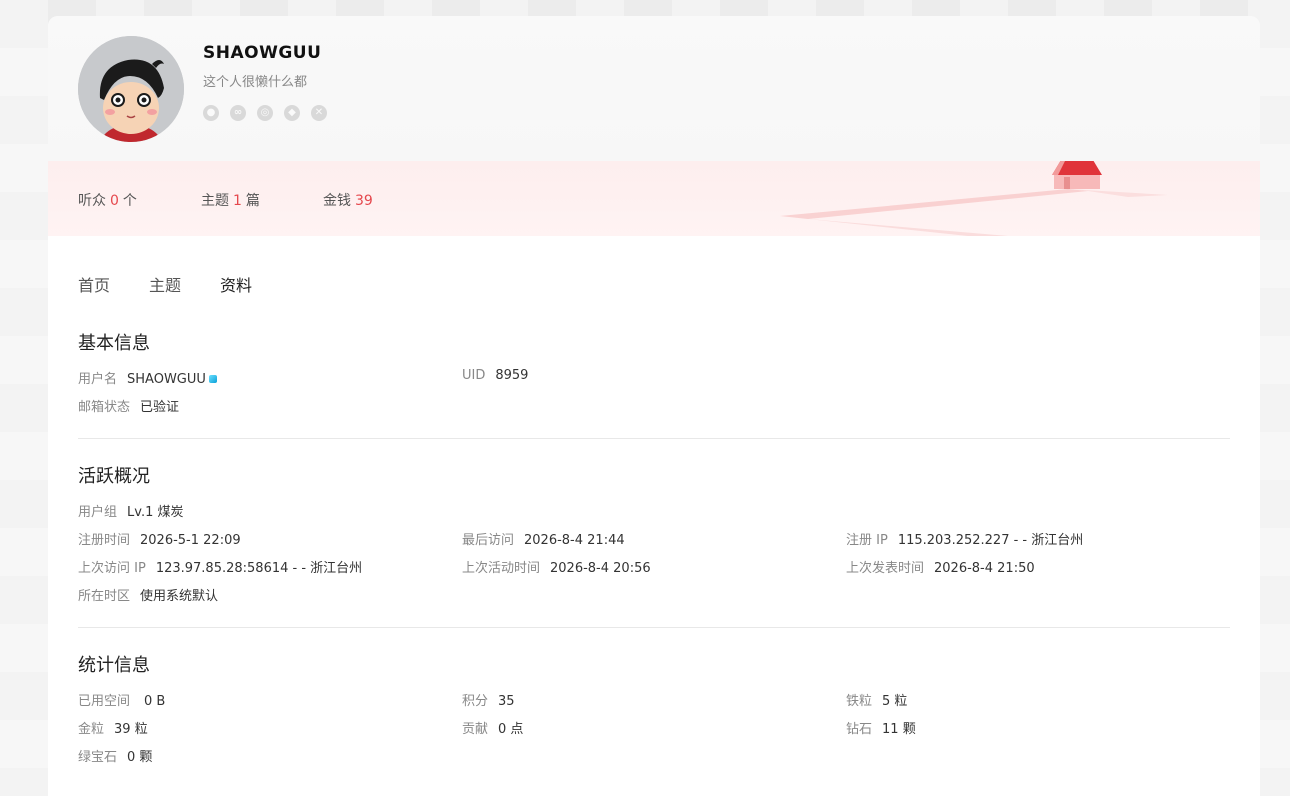 The height and width of the screenshot is (796, 1290). What do you see at coordinates (98, 379) in the screenshot?
I see `field-label: 用户名` at bounding box center [98, 379].